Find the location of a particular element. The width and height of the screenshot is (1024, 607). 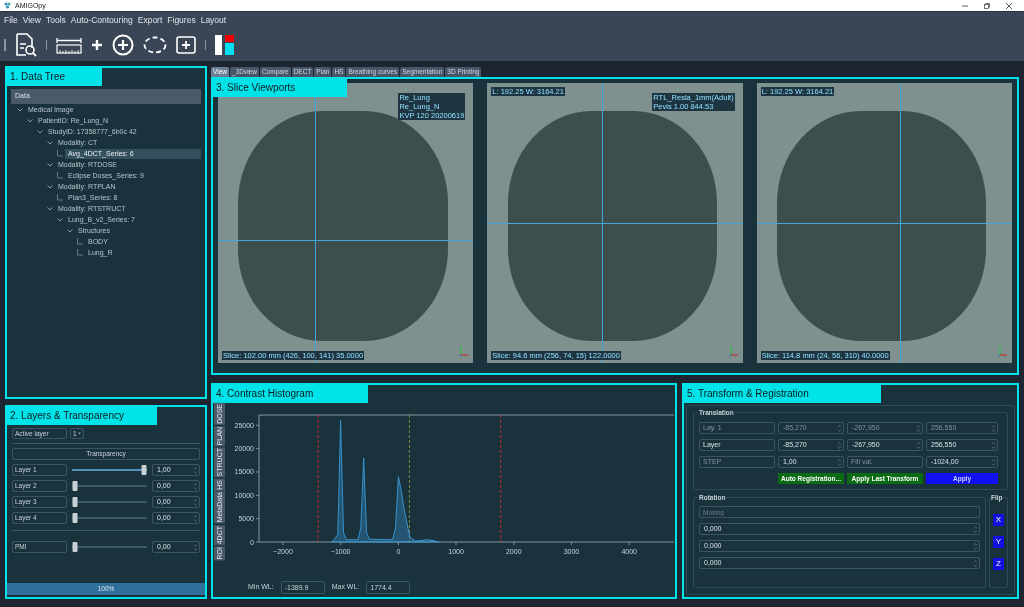

flip-button: Y is located at coordinates (998, 542).